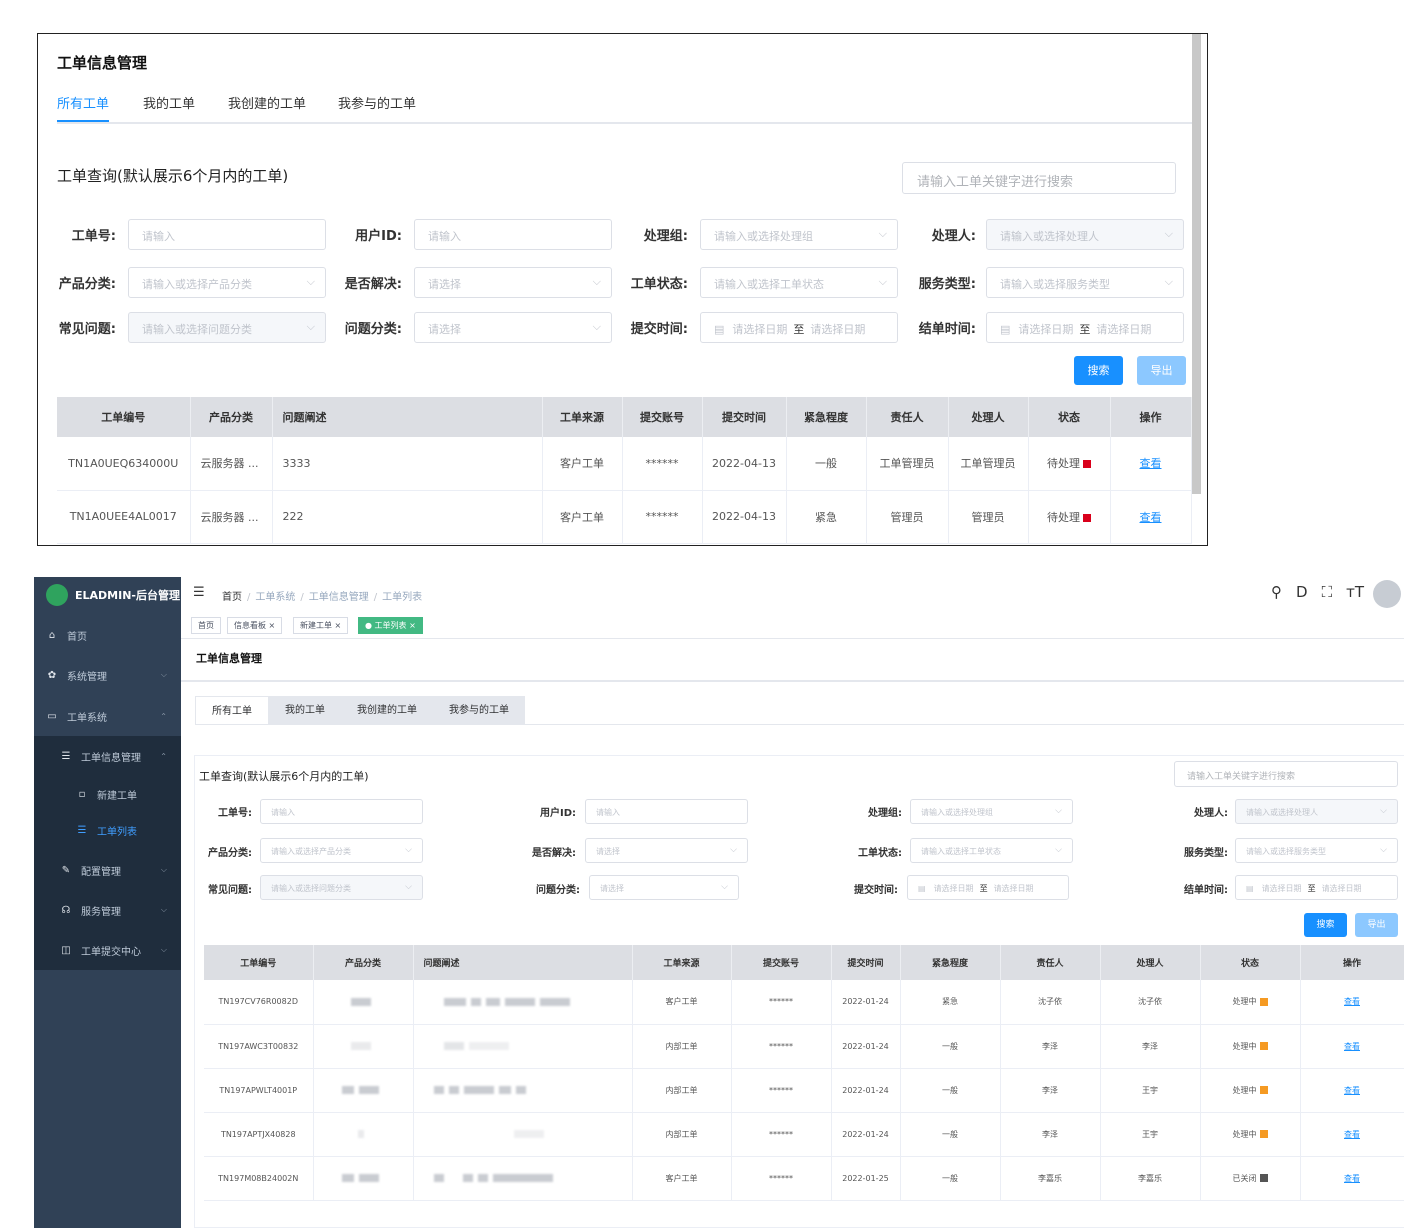 The height and width of the screenshot is (1228, 1404). Describe the element at coordinates (792, 681) in the screenshot. I see `divider` at that location.